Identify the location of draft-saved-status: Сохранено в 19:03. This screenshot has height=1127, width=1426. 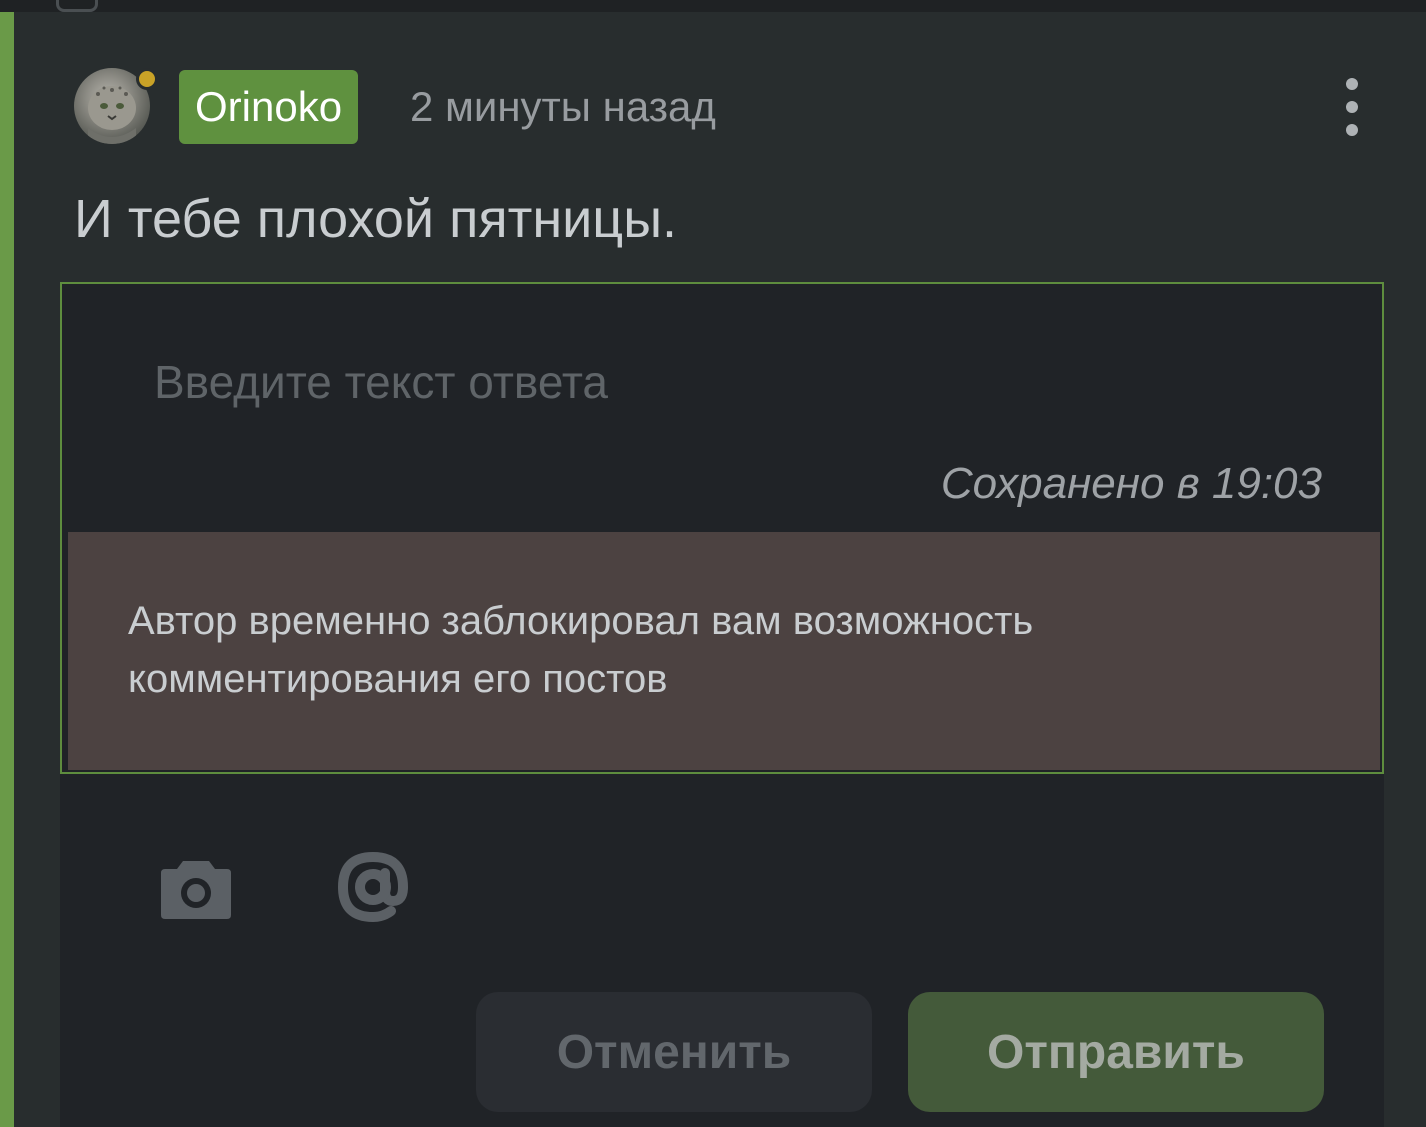
(1131, 483).